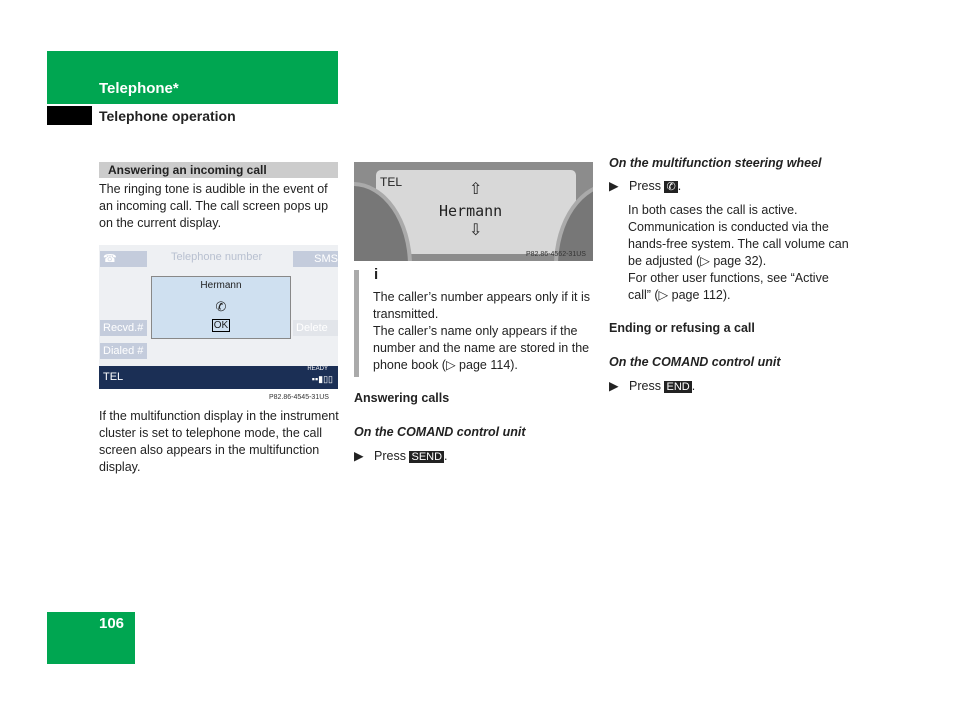 This screenshot has width=954, height=716. I want to click on comand-heading-2: On the COMAND control unit, so click(695, 362).